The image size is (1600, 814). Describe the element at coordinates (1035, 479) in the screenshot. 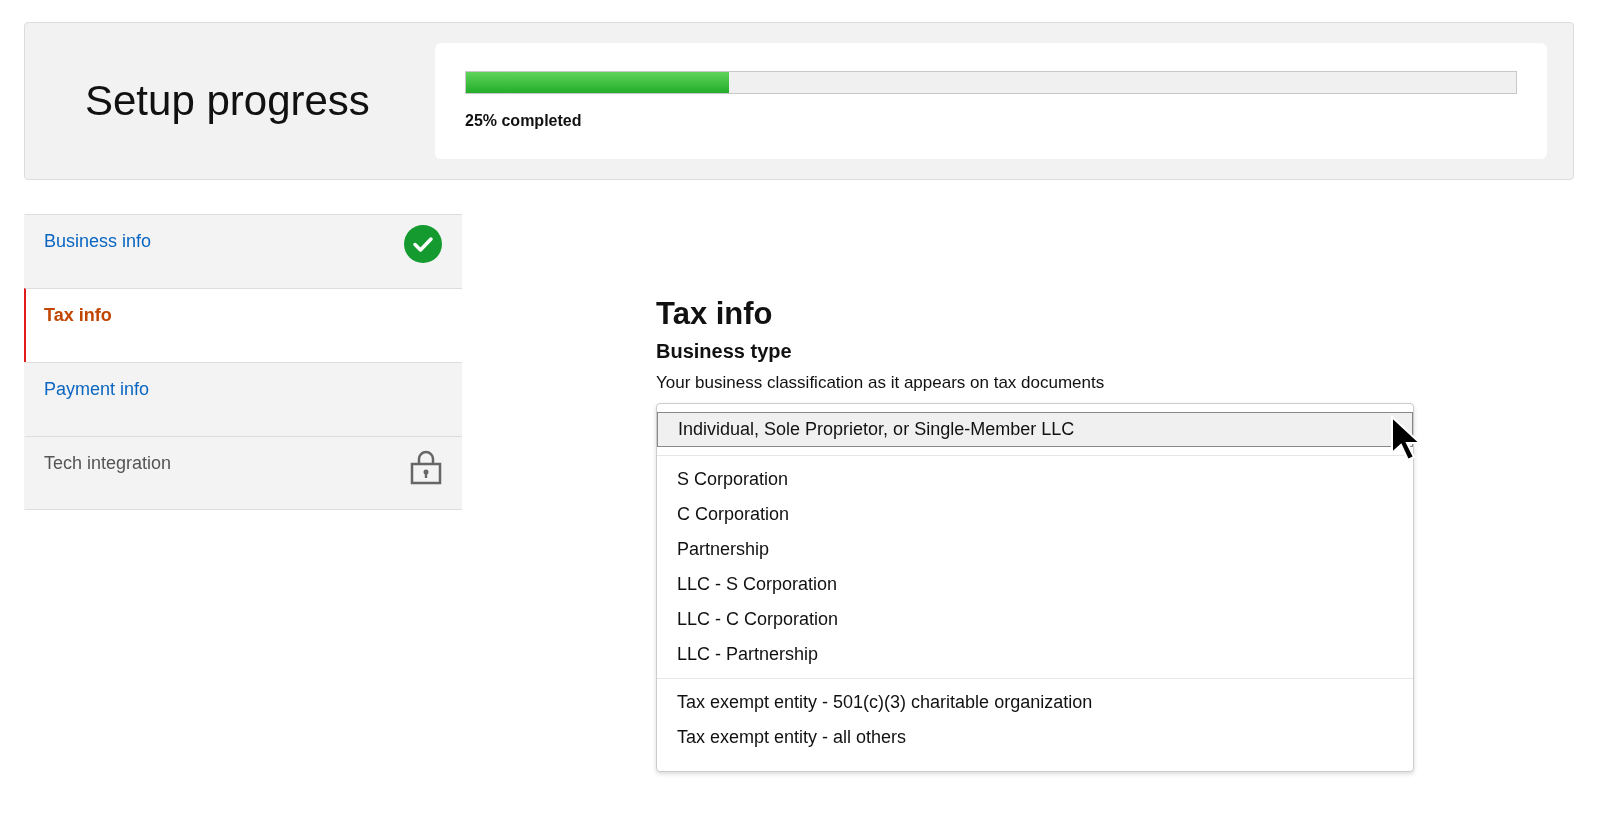

I see `dropdown-option: S Corporation` at that location.